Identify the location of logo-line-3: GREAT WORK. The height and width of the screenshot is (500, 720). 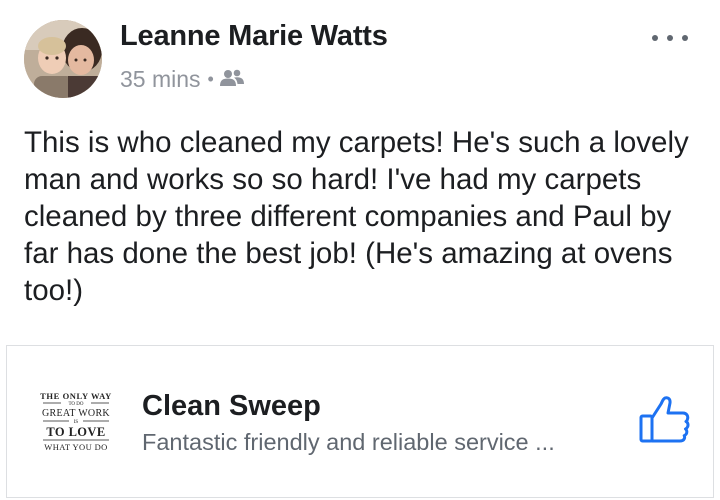
(76, 413).